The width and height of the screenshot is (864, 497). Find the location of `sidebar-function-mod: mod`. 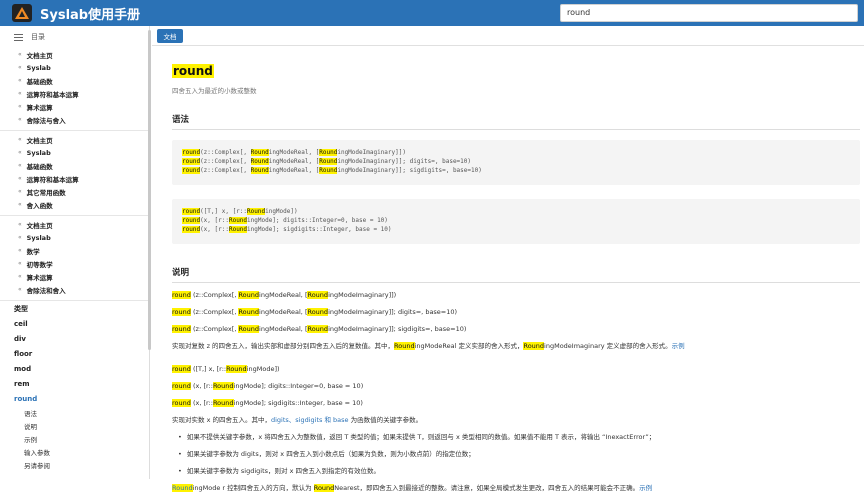

sidebar-function-mod: mod is located at coordinates (74, 368).